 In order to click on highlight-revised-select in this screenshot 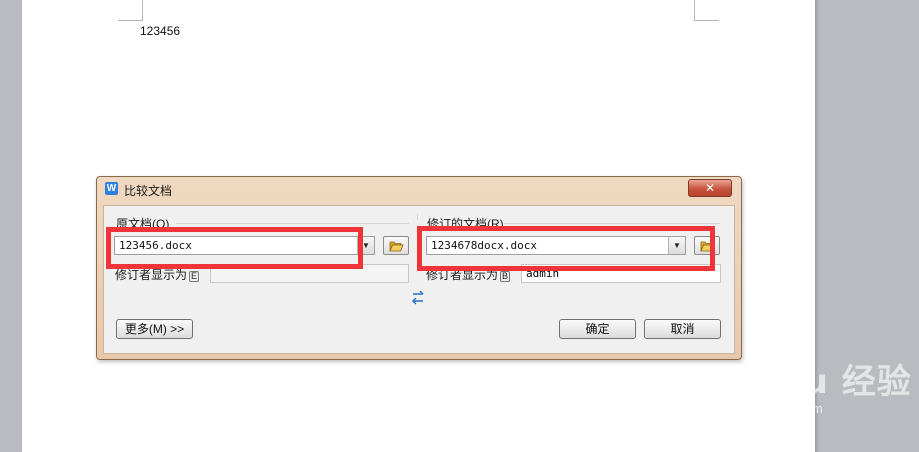, I will do `click(566, 248)`.